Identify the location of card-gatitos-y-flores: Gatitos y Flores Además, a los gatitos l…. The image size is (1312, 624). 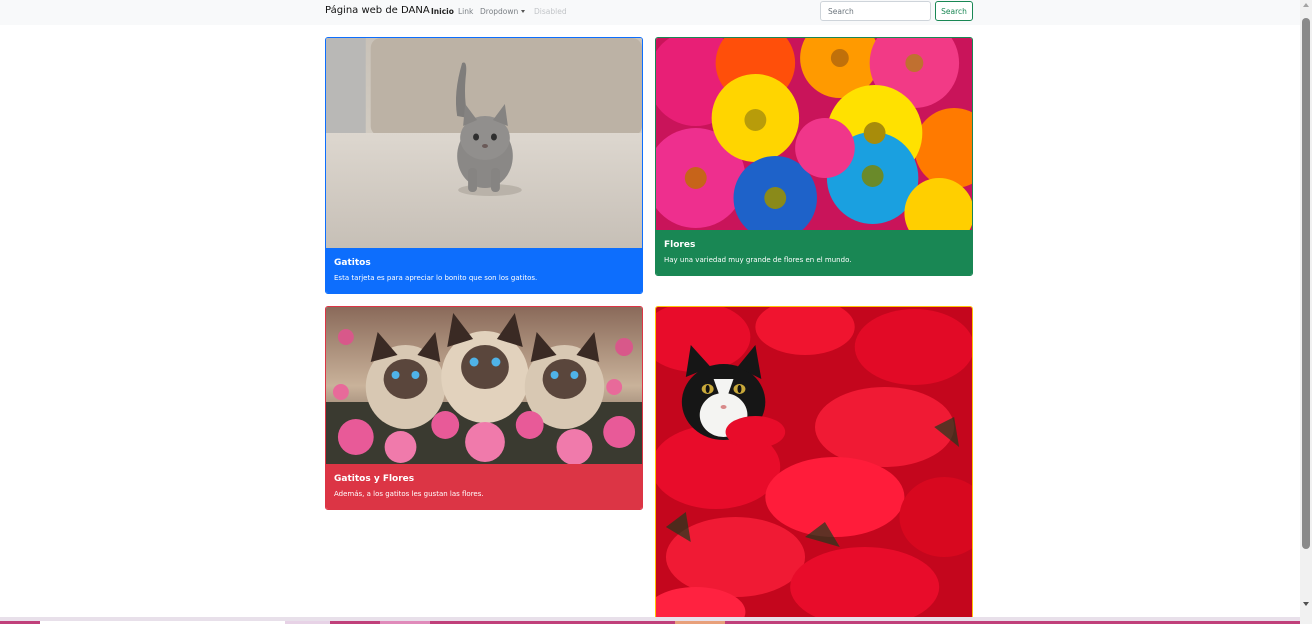
(484, 408).